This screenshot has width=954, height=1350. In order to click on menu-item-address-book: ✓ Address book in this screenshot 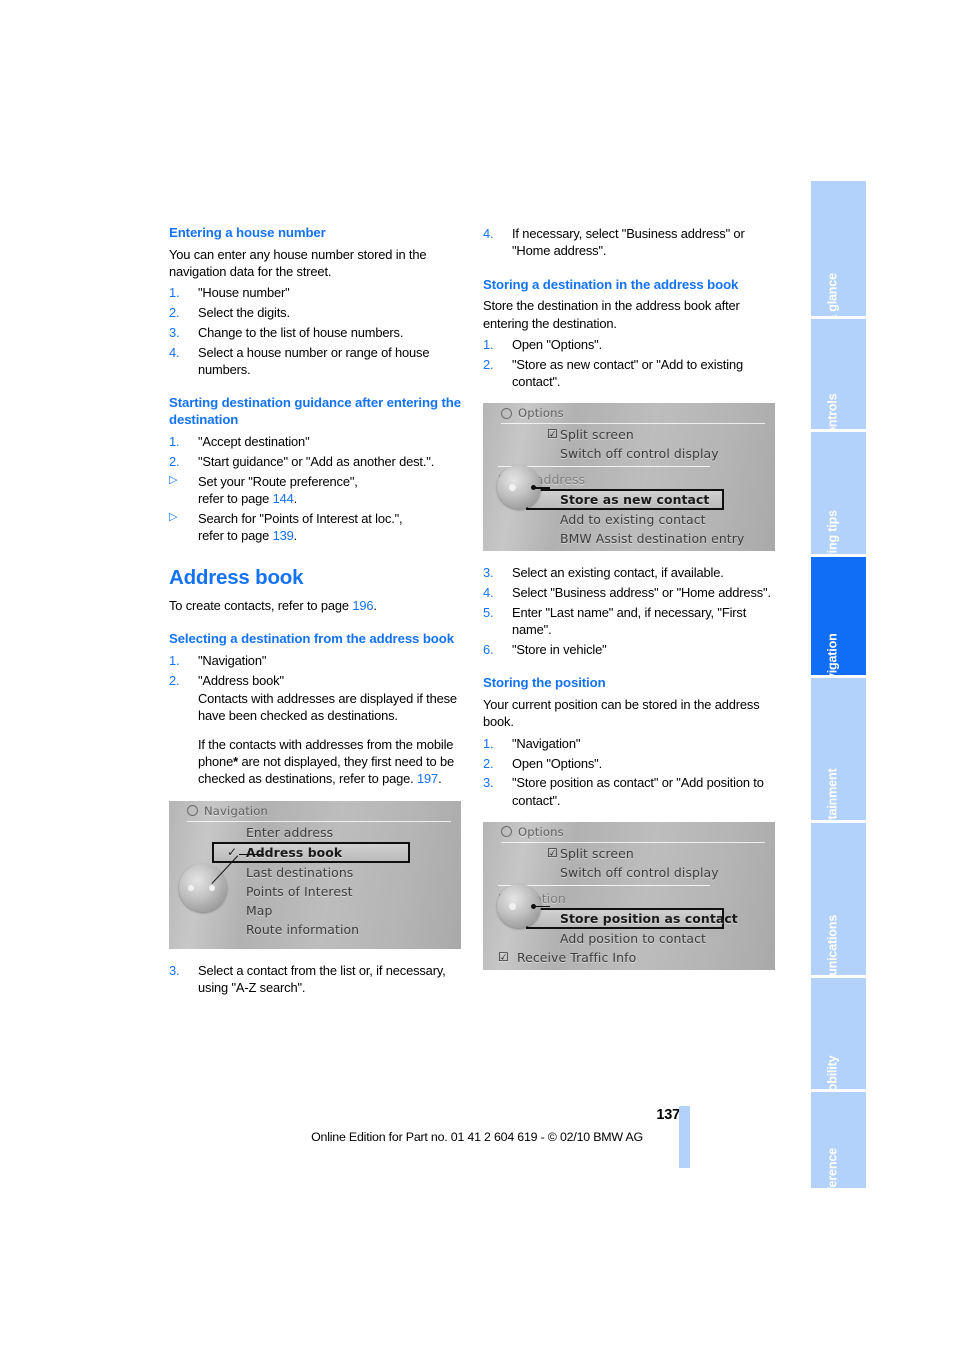, I will do `click(311, 852)`.